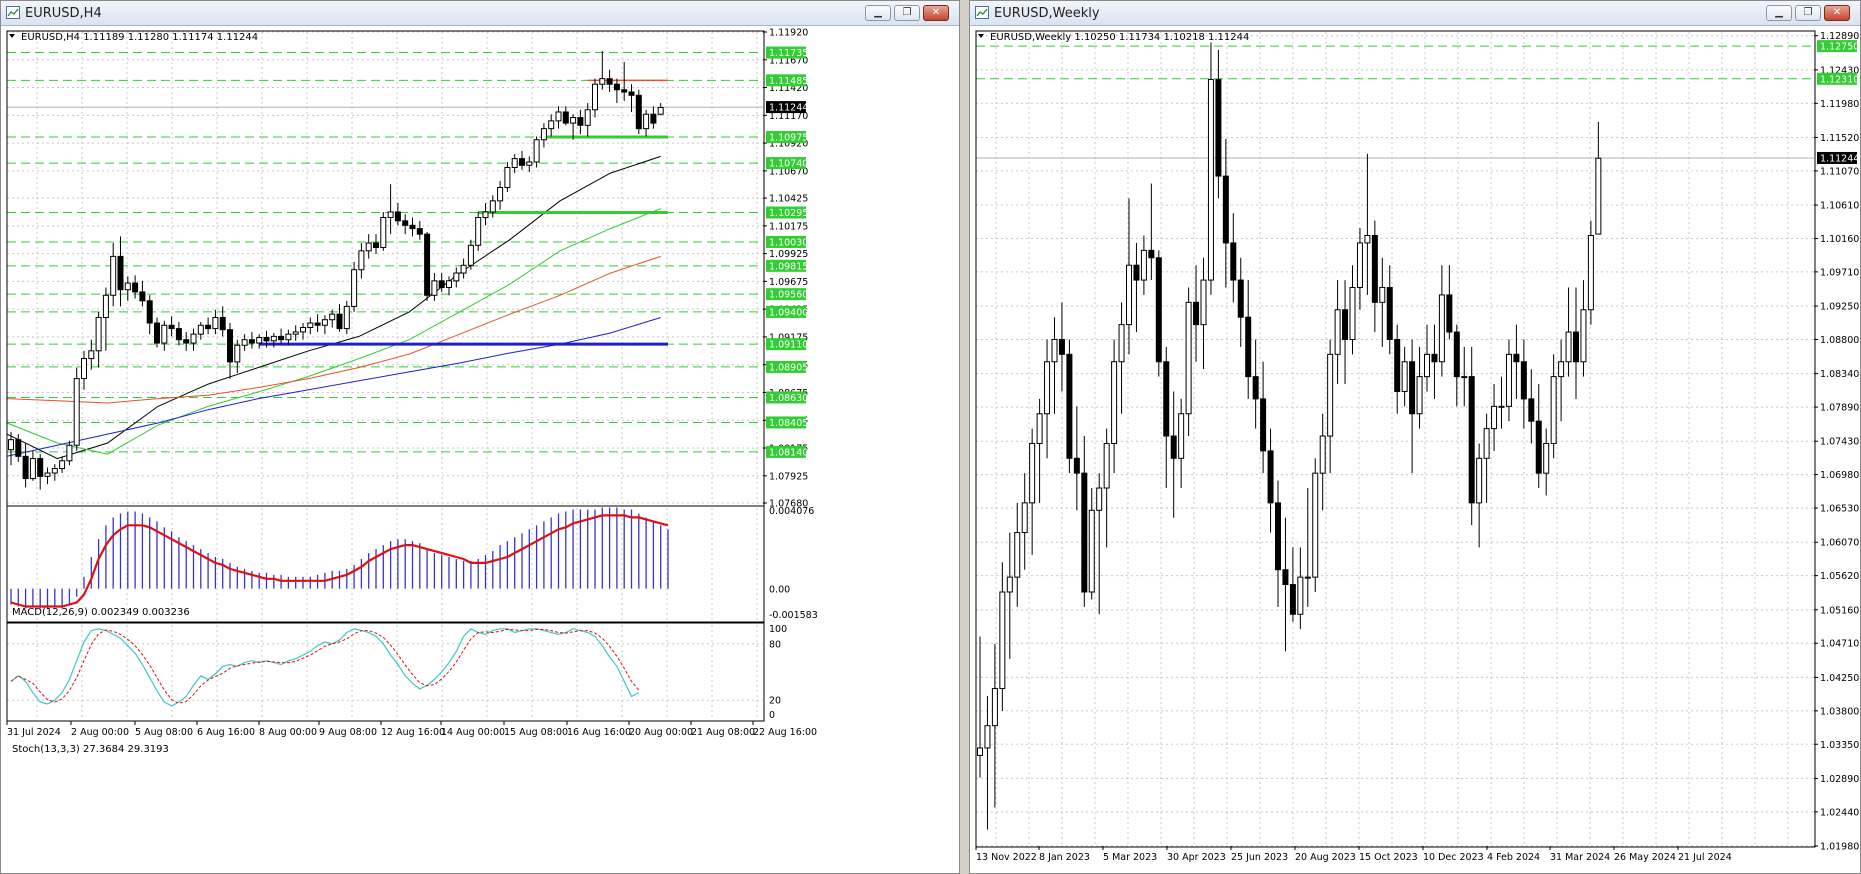 The height and width of the screenshot is (874, 1861). I want to click on price-axis-label: 1.07925, so click(788, 476).